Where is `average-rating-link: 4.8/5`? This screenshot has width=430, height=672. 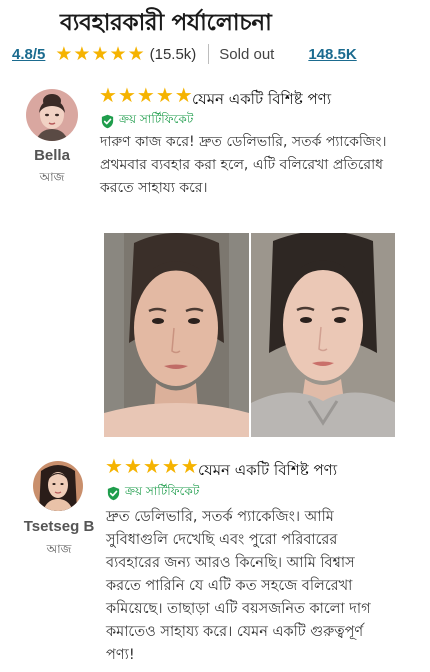 average-rating-link: 4.8/5 is located at coordinates (28, 54).